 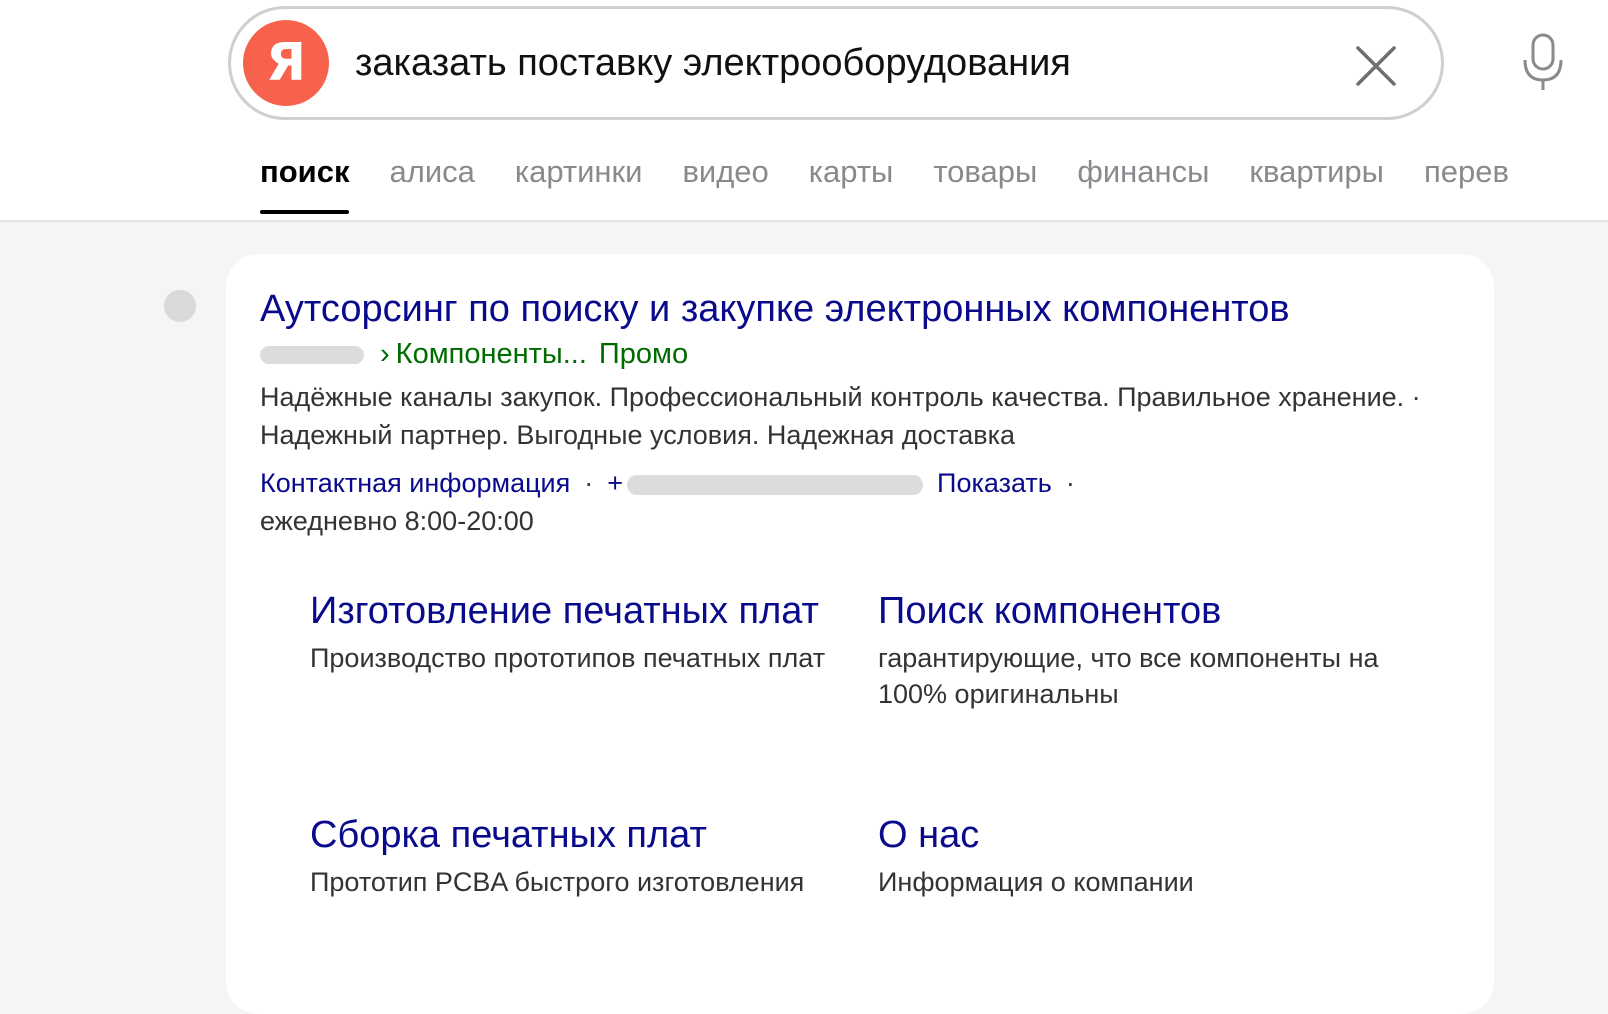 I want to click on sitelink-title: Поиск компонентов, so click(x=1148, y=611).